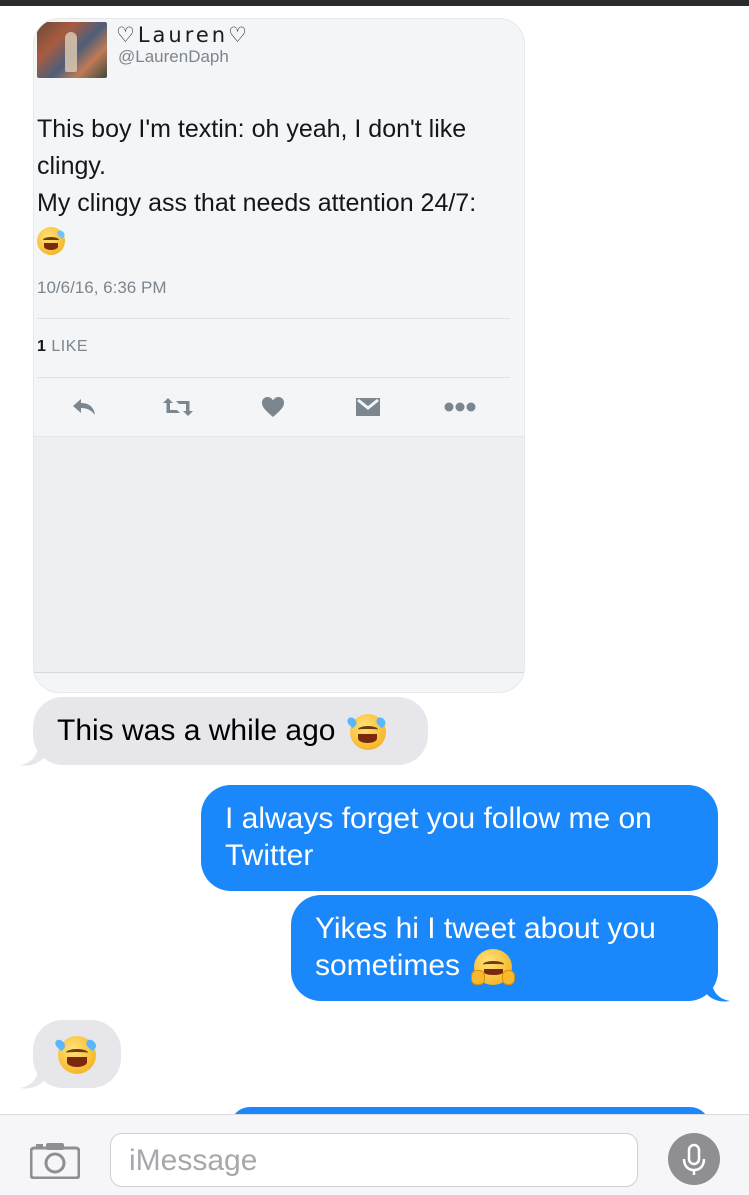 This screenshot has width=749, height=1195. I want to click on microphone-button, so click(694, 1159).